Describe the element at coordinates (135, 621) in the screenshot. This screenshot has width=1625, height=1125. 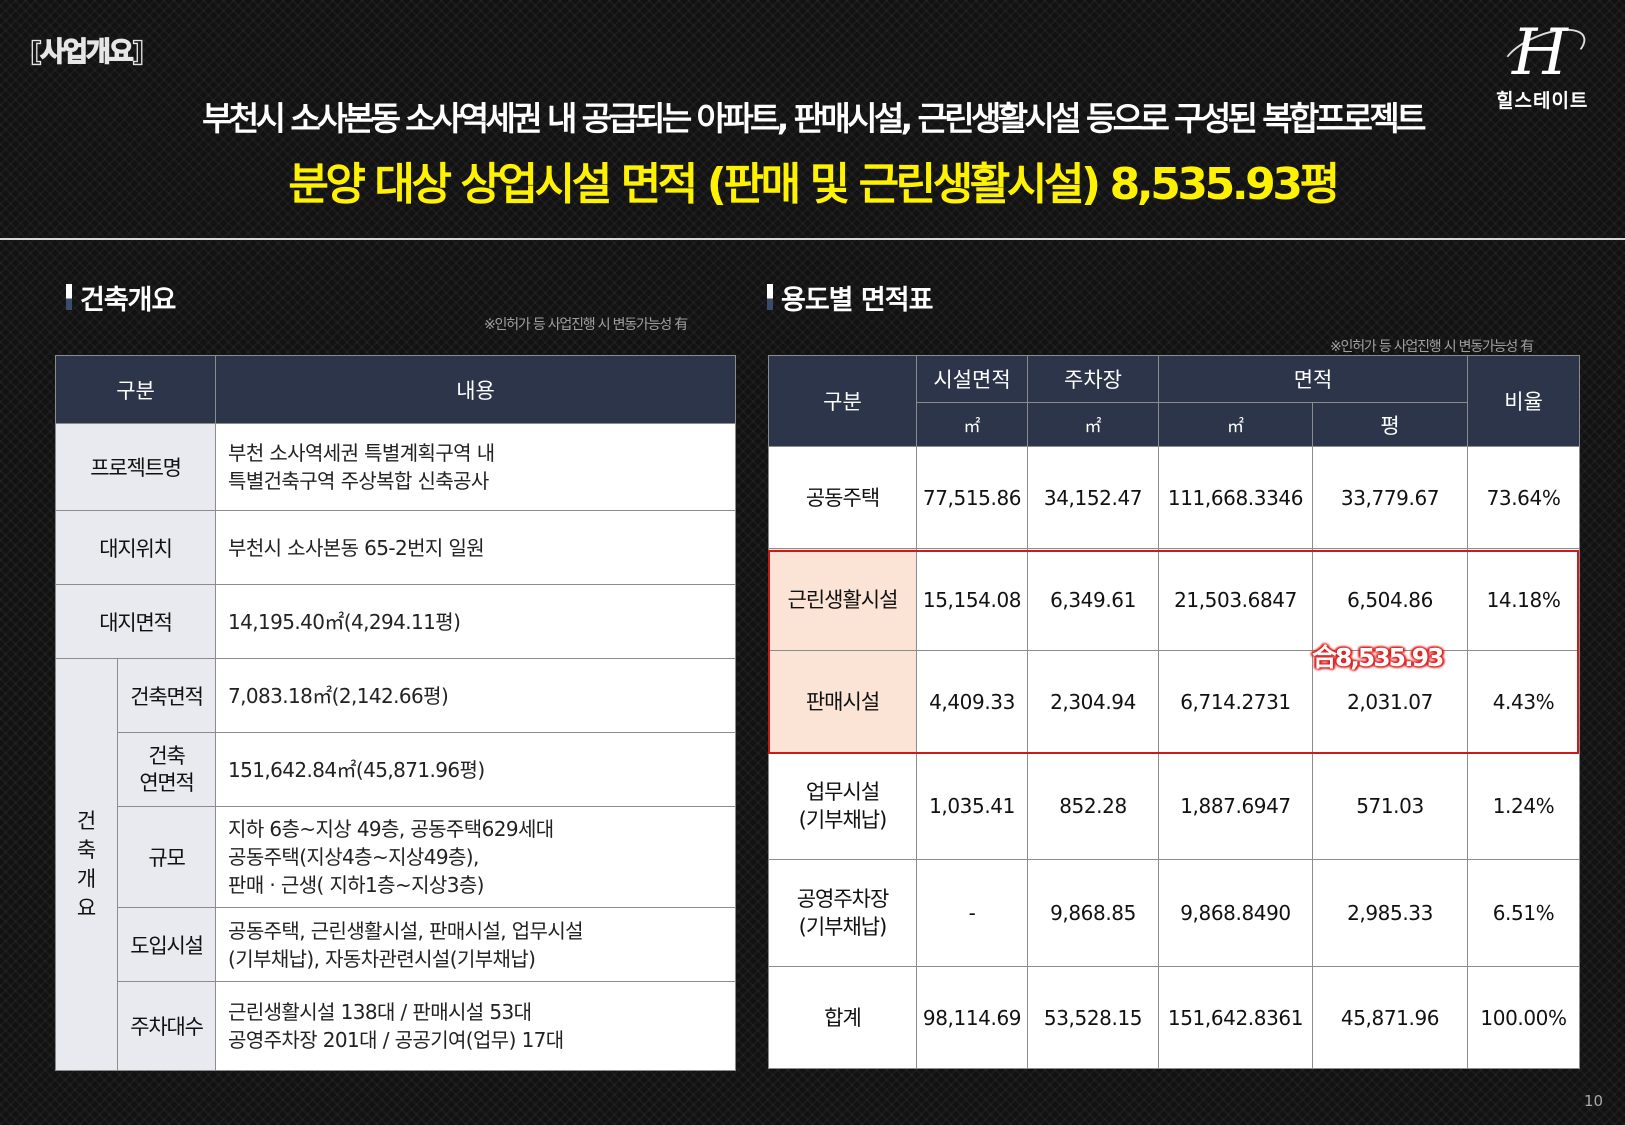
I see `row-label: 대지면적` at that location.